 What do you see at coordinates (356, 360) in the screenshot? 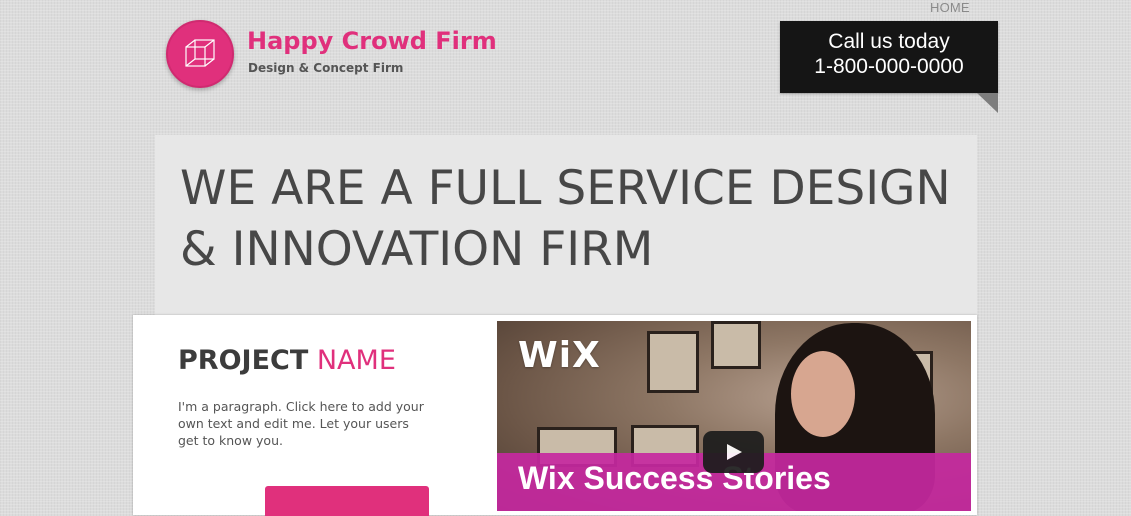
I see `project-heading-word2: NAME` at bounding box center [356, 360].